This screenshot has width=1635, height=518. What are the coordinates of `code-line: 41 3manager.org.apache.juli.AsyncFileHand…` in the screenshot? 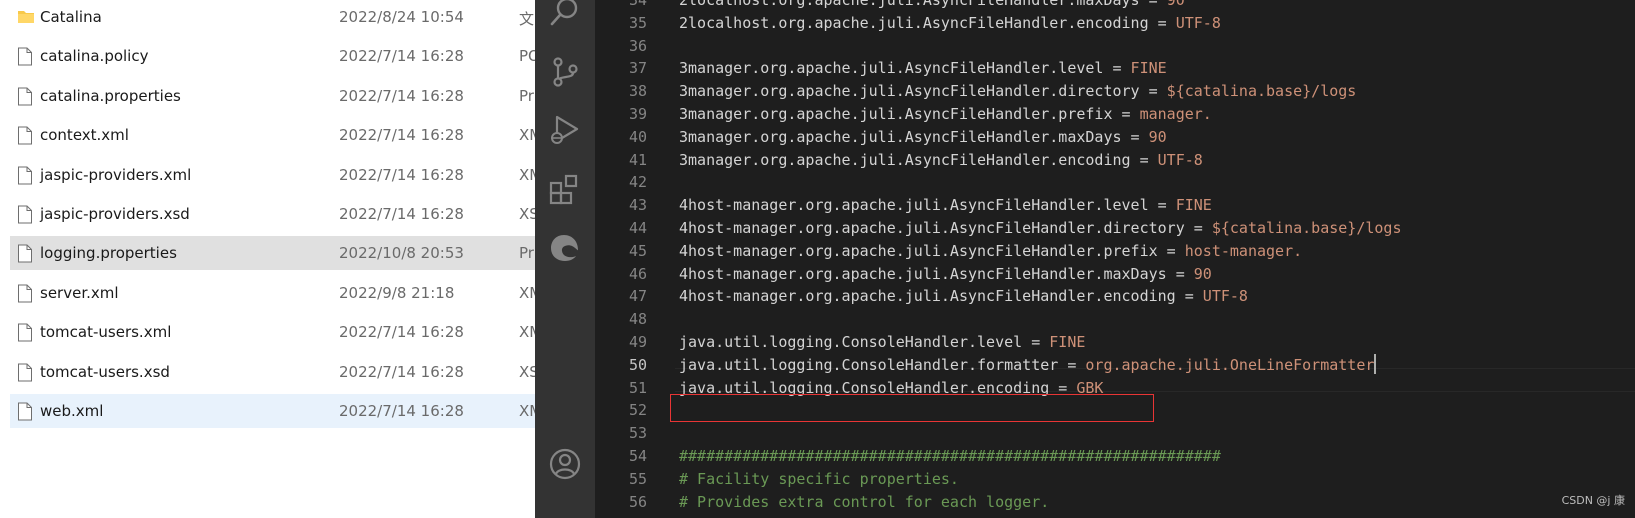 It's located at (1115, 160).